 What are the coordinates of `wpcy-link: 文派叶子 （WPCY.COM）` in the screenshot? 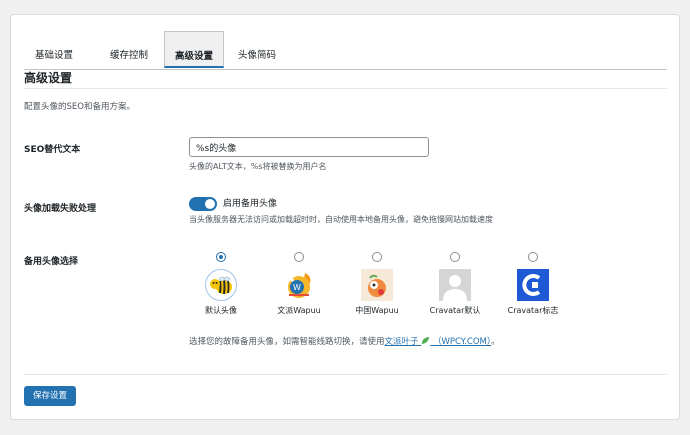 It's located at (438, 341).